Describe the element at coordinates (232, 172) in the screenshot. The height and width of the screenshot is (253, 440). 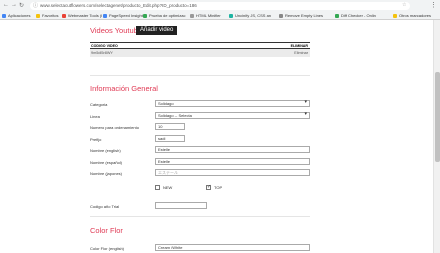
I see `nombre-ja-input: エステール` at that location.